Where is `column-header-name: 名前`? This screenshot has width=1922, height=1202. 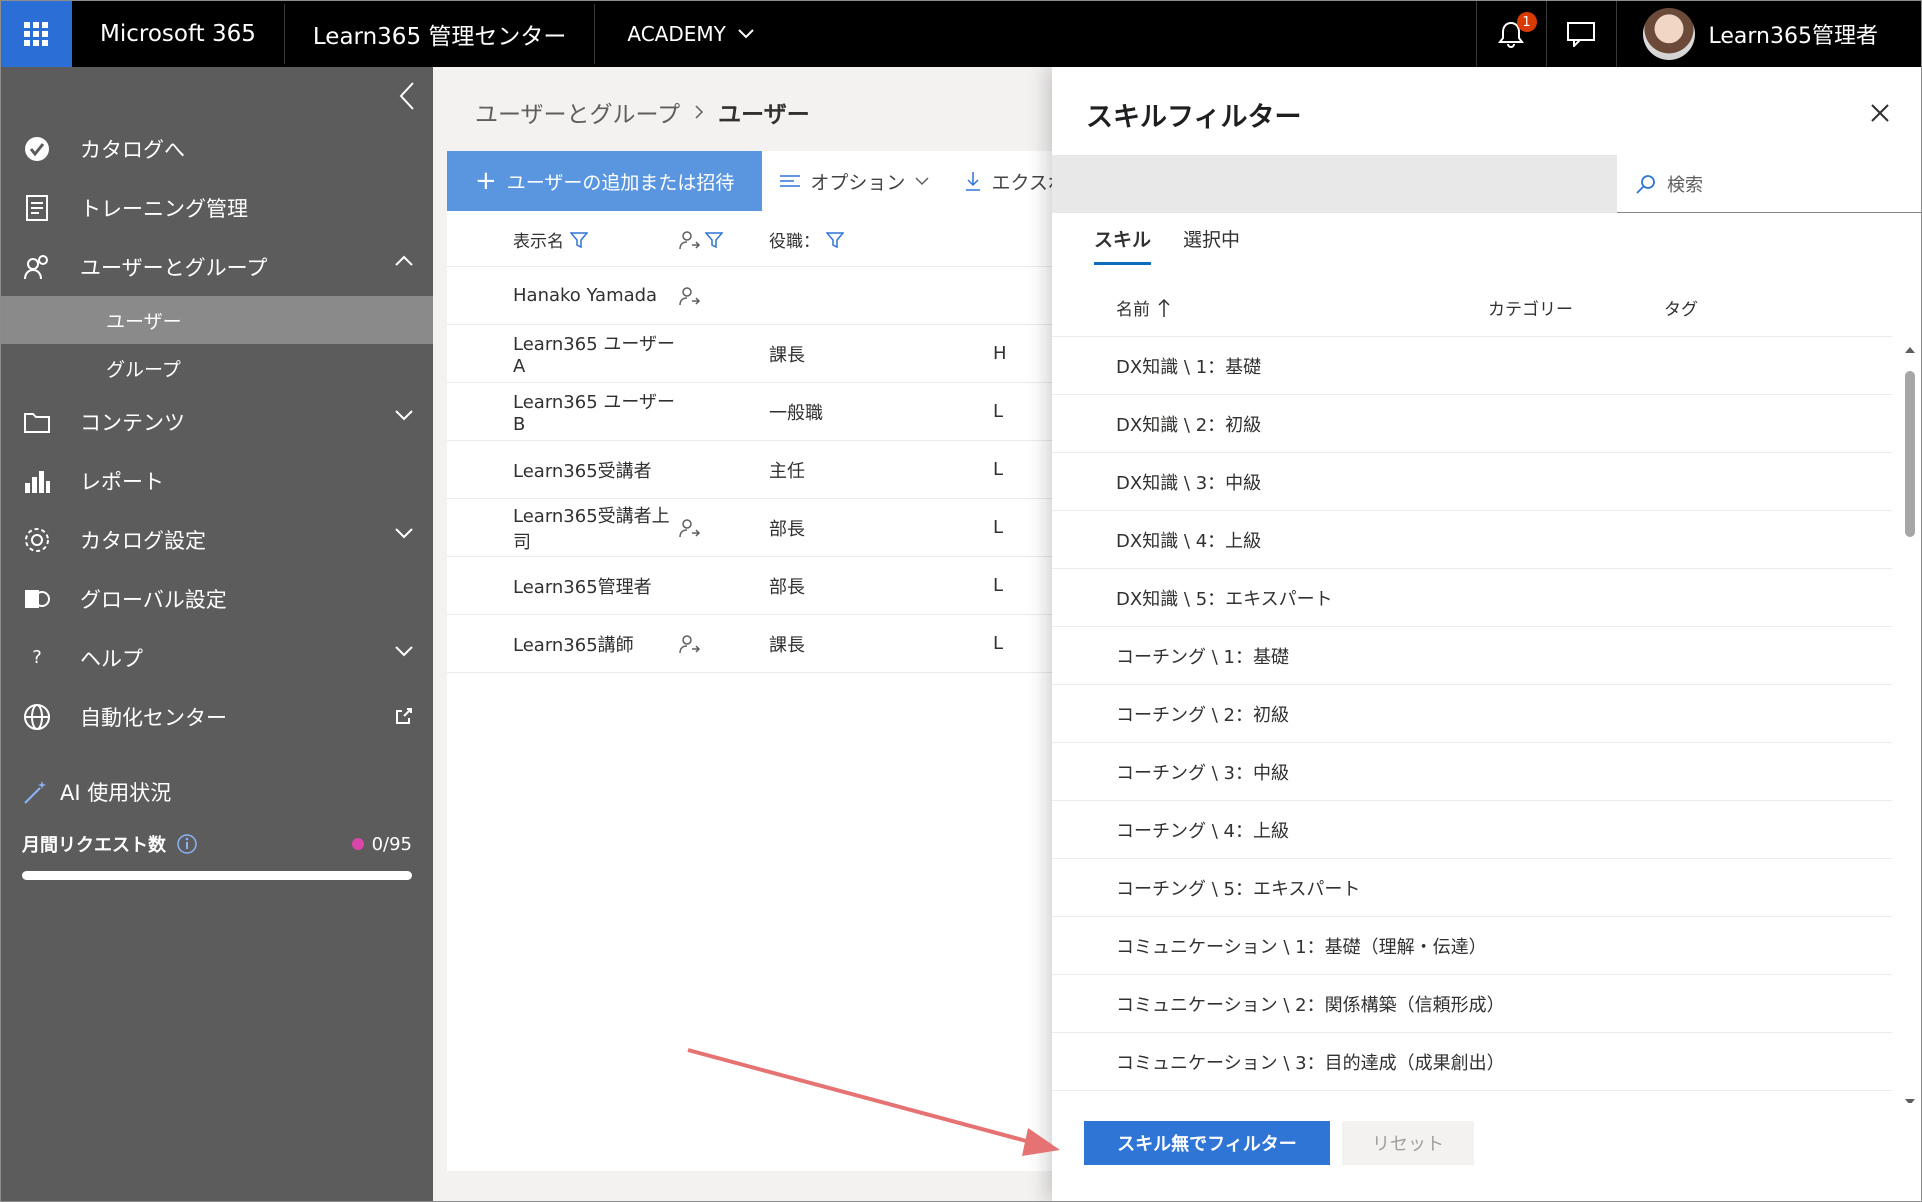 column-header-name: 名前 is located at coordinates (1270, 307).